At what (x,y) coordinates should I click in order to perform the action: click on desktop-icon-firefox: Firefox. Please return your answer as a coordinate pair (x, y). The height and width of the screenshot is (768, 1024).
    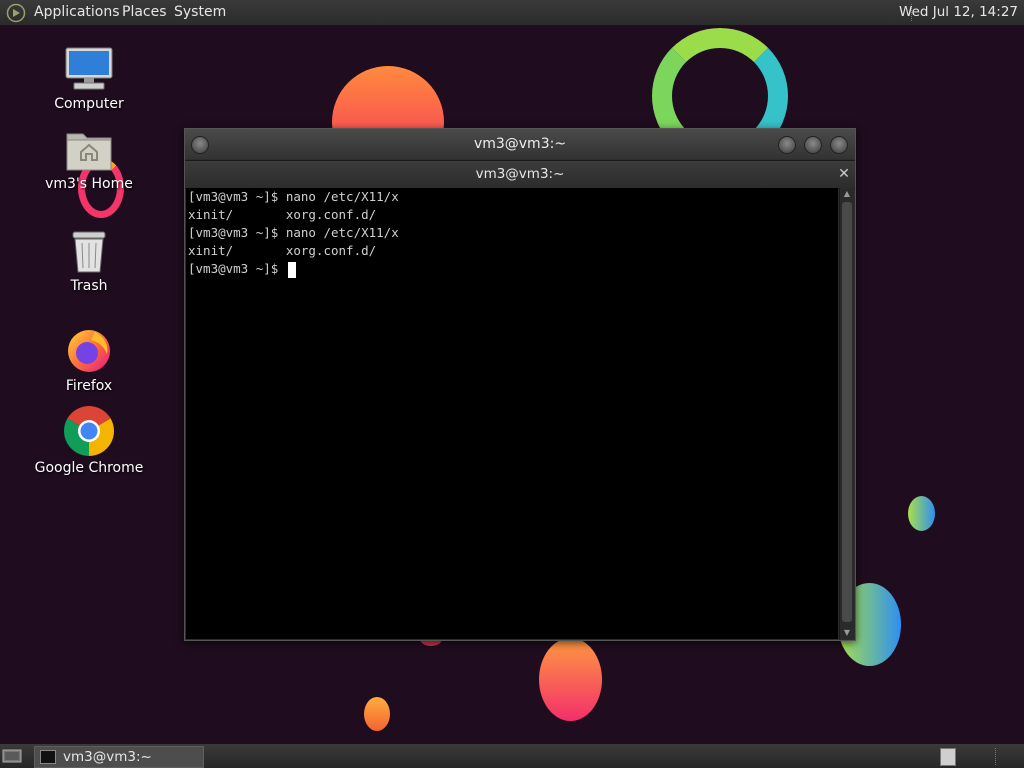
    Looking at the image, I should click on (89, 360).